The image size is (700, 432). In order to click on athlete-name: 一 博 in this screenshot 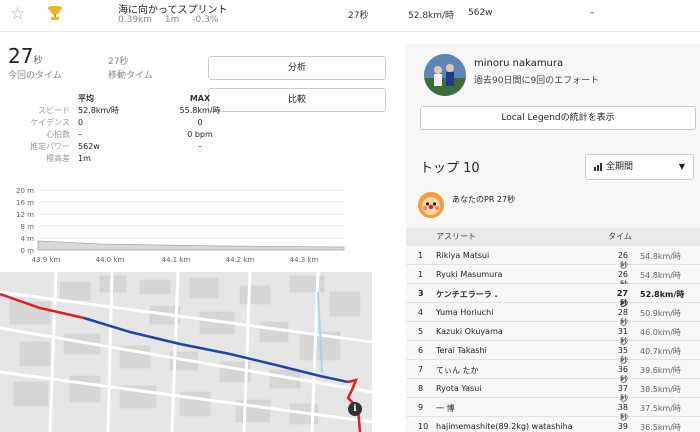, I will do `click(445, 408)`.